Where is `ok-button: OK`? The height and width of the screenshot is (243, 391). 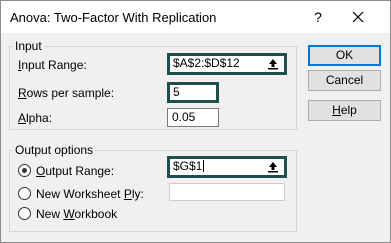
ok-button: OK is located at coordinates (344, 55).